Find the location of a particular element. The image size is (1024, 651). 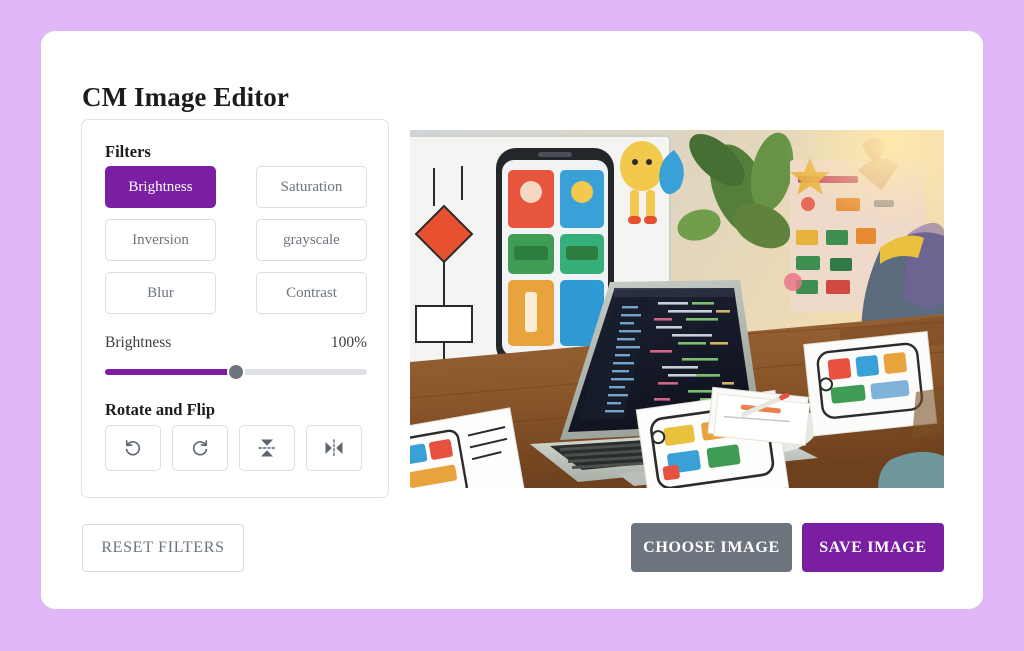

filters-heading: Filters is located at coordinates (128, 151).